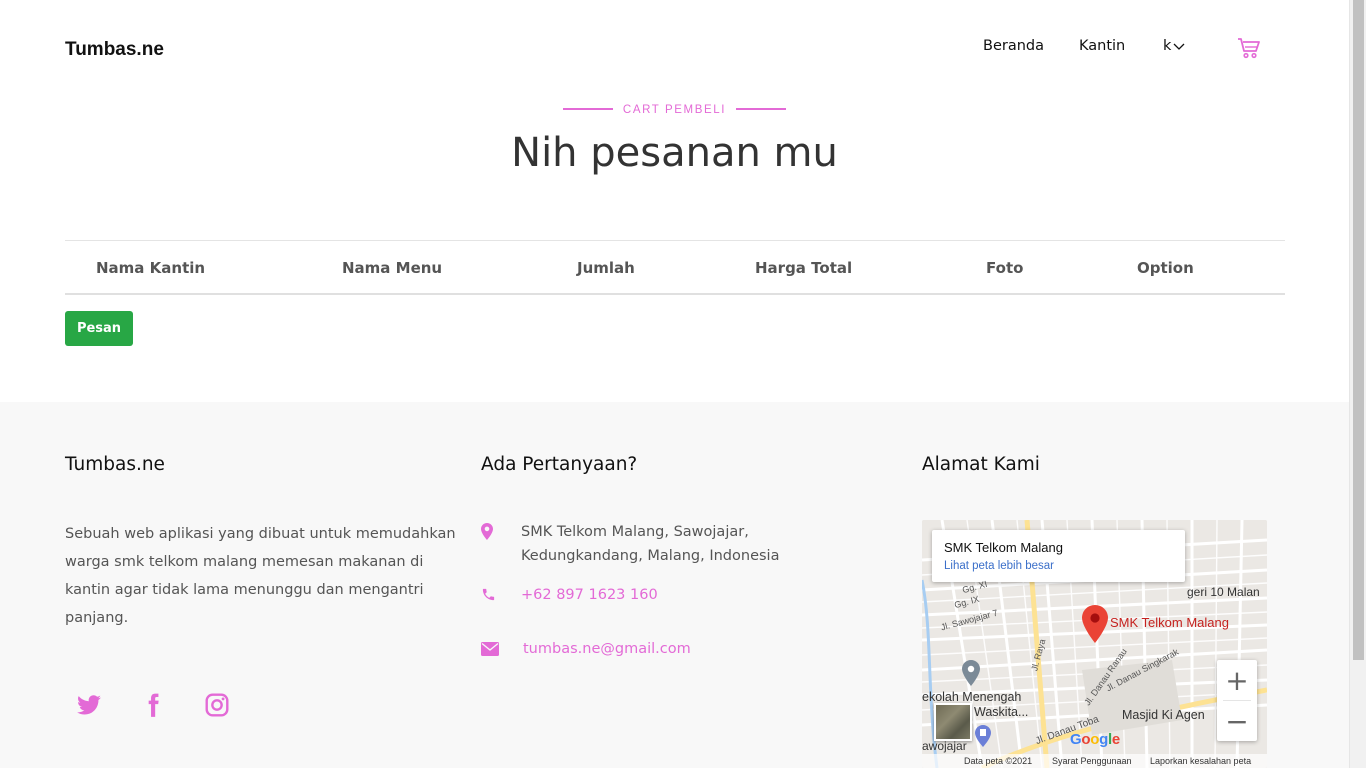 The height and width of the screenshot is (768, 1366). I want to click on decor-line-right, so click(761, 108).